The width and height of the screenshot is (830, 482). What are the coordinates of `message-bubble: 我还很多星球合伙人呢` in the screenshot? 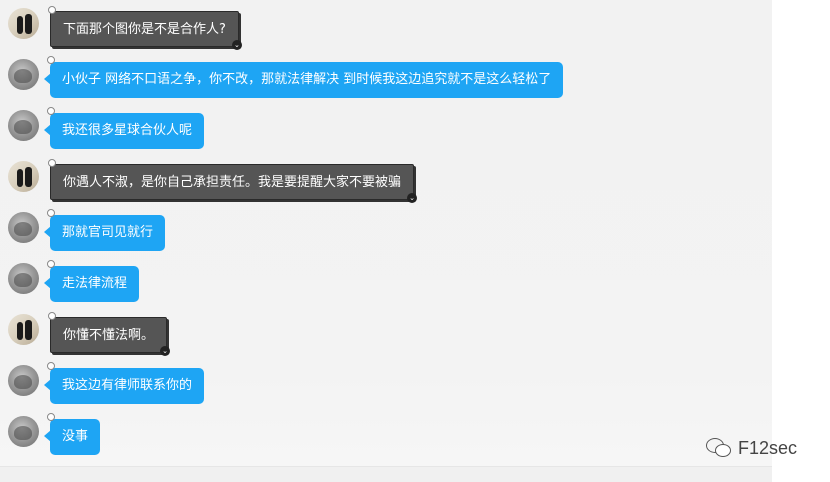 It's located at (124, 128).